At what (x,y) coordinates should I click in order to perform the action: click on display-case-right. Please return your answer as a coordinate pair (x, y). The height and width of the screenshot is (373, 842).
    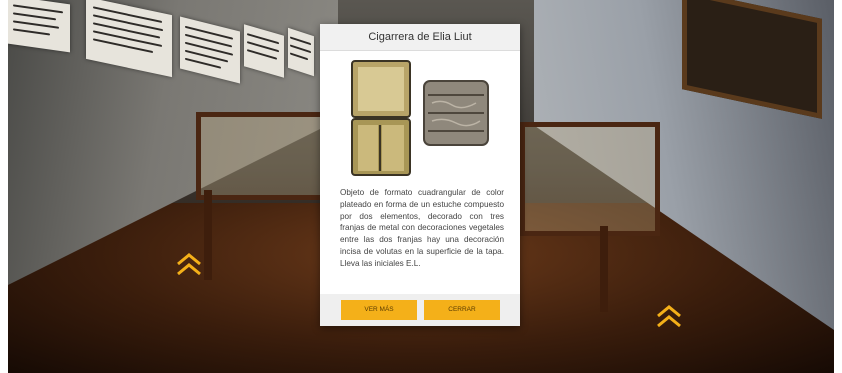
    Looking at the image, I should click on (590, 179).